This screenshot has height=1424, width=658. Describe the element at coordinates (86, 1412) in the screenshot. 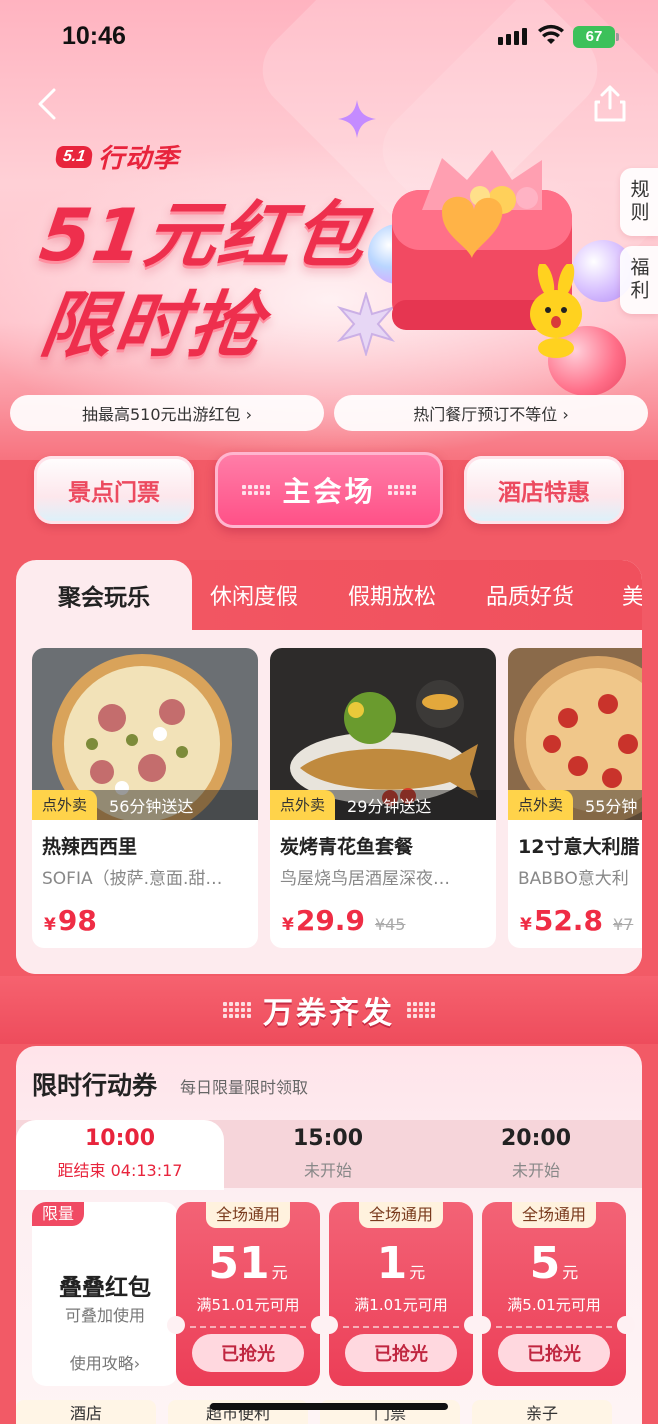

I see `category-hotel: 酒店` at that location.